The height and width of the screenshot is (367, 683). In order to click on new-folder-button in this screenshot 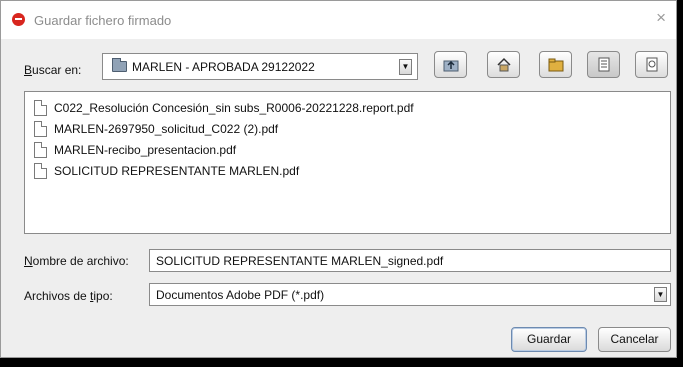, I will do `click(555, 64)`.